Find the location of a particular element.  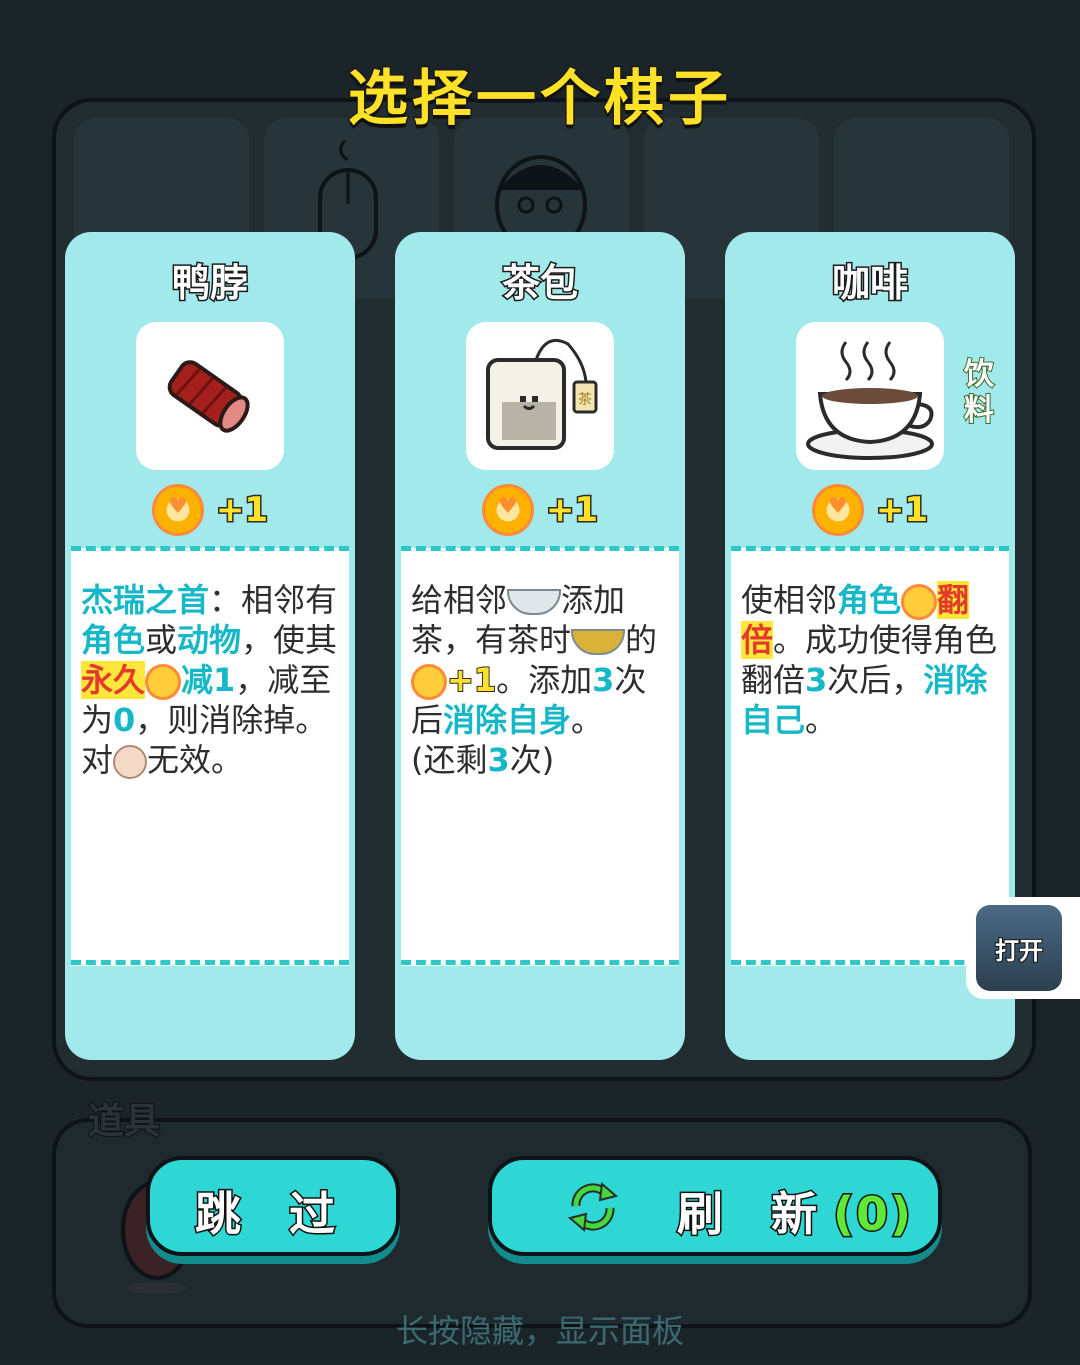

hint-text: 长按隐藏，显示面板 is located at coordinates (539, 1331).